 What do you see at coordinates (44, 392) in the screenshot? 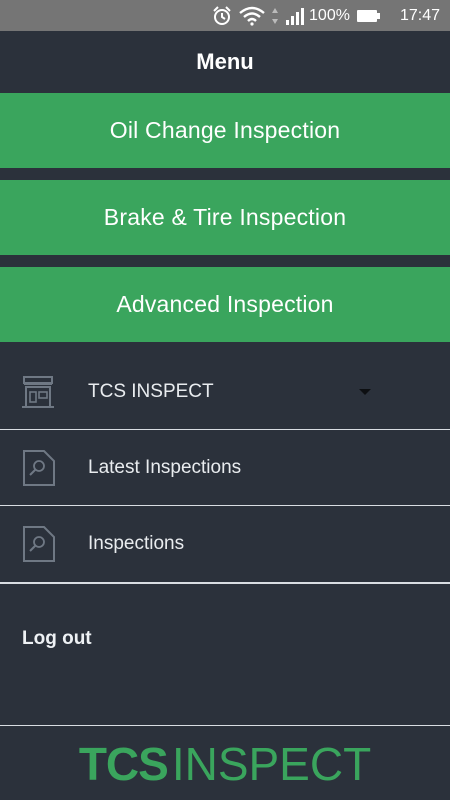
I see `storefront-icon` at bounding box center [44, 392].